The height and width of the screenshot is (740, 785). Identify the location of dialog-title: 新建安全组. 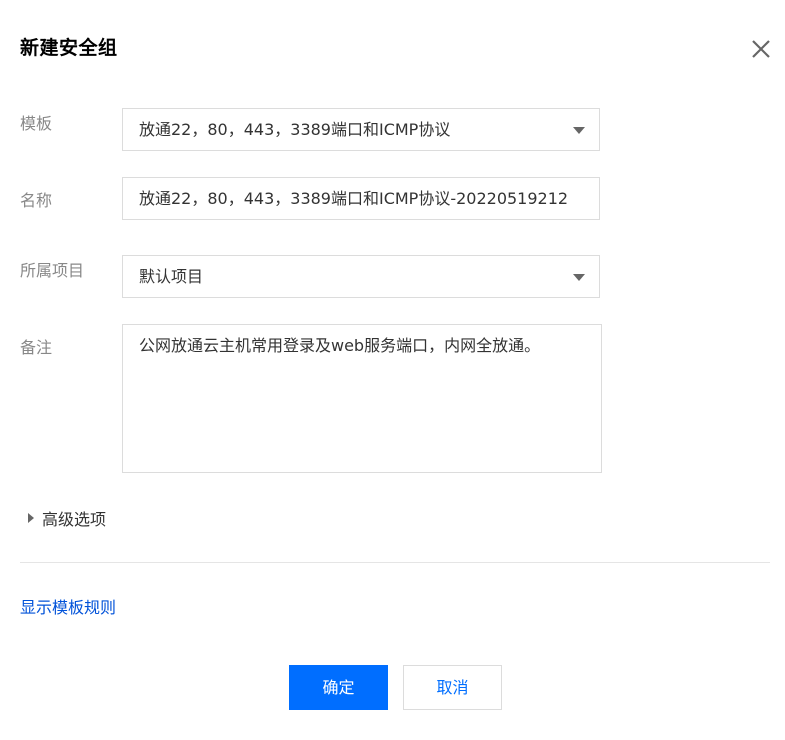
(69, 48).